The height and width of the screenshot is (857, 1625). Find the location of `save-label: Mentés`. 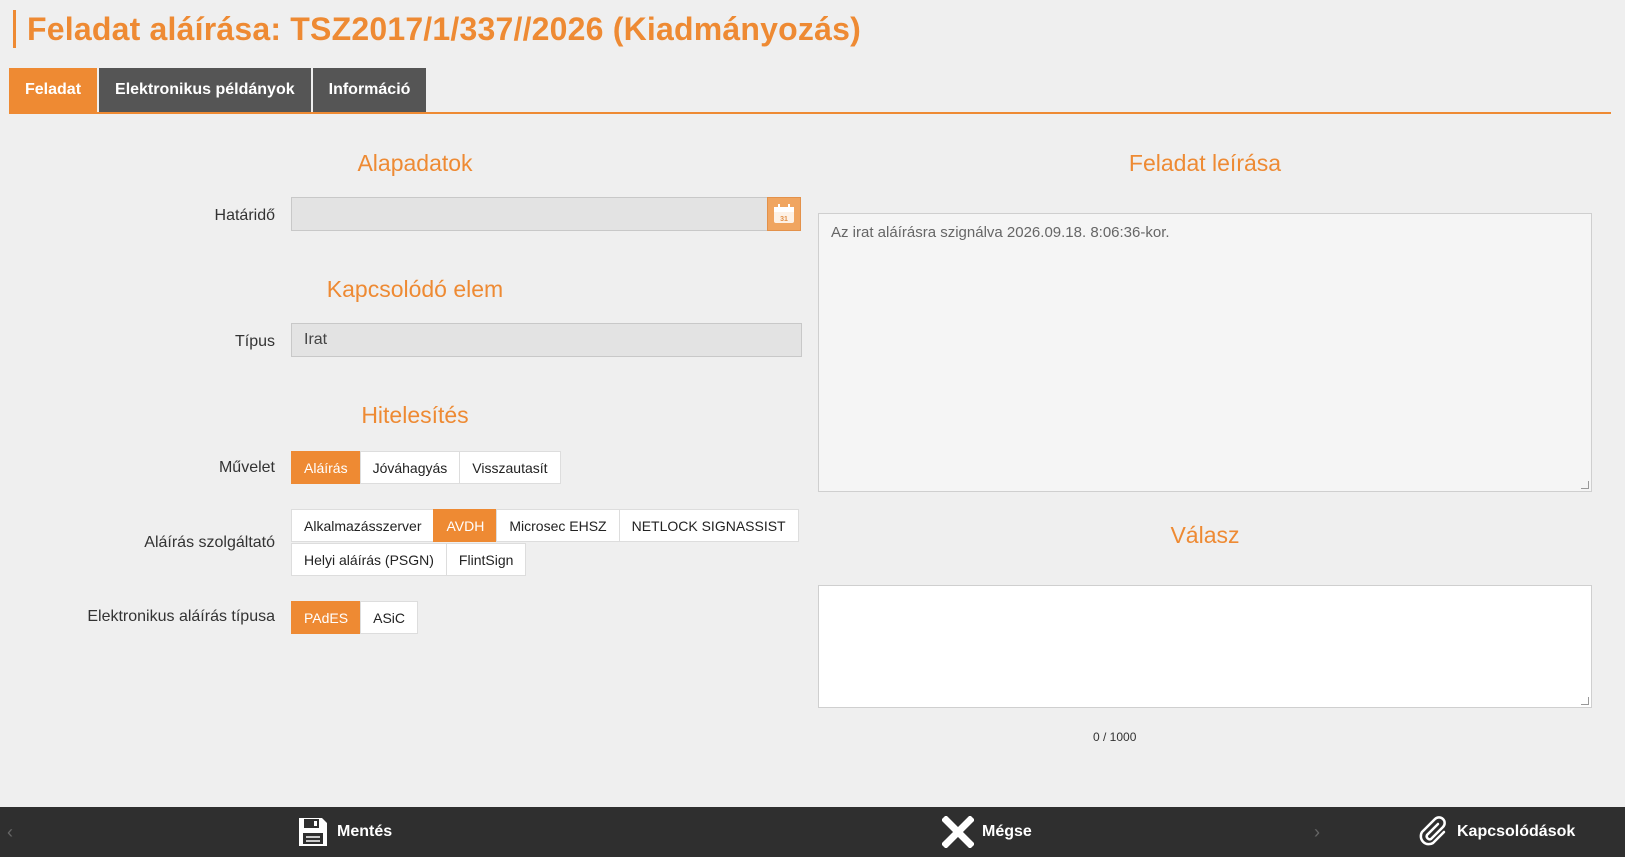

save-label: Mentés is located at coordinates (365, 831).